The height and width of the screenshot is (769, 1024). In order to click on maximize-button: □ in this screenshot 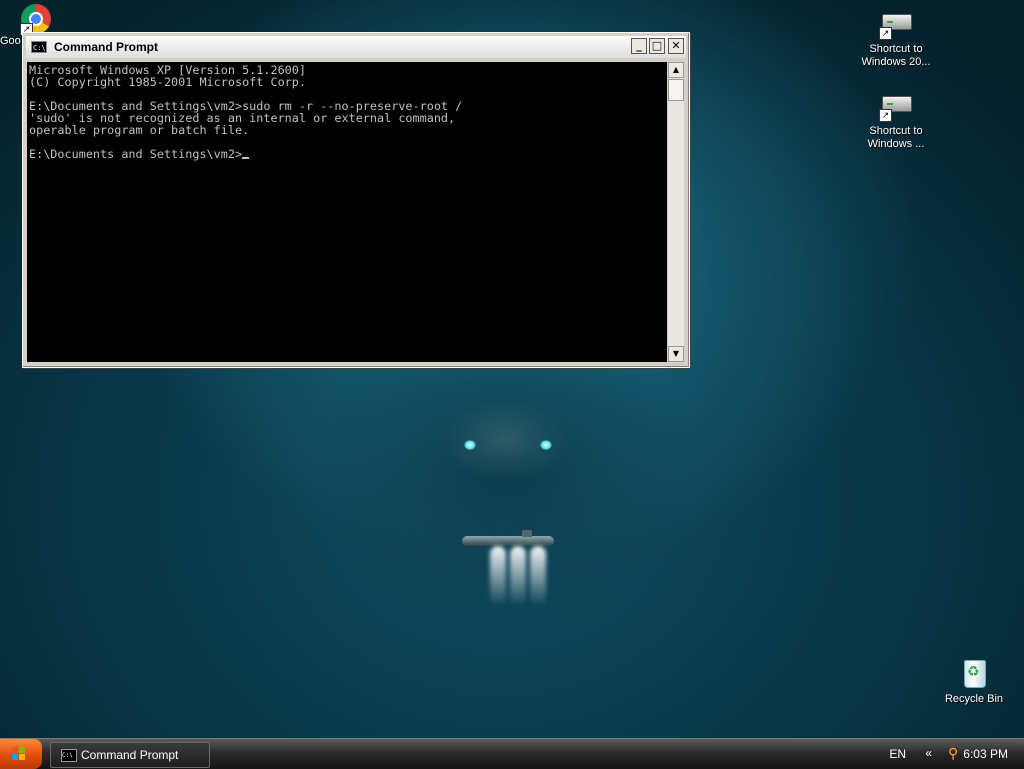, I will do `click(657, 46)`.